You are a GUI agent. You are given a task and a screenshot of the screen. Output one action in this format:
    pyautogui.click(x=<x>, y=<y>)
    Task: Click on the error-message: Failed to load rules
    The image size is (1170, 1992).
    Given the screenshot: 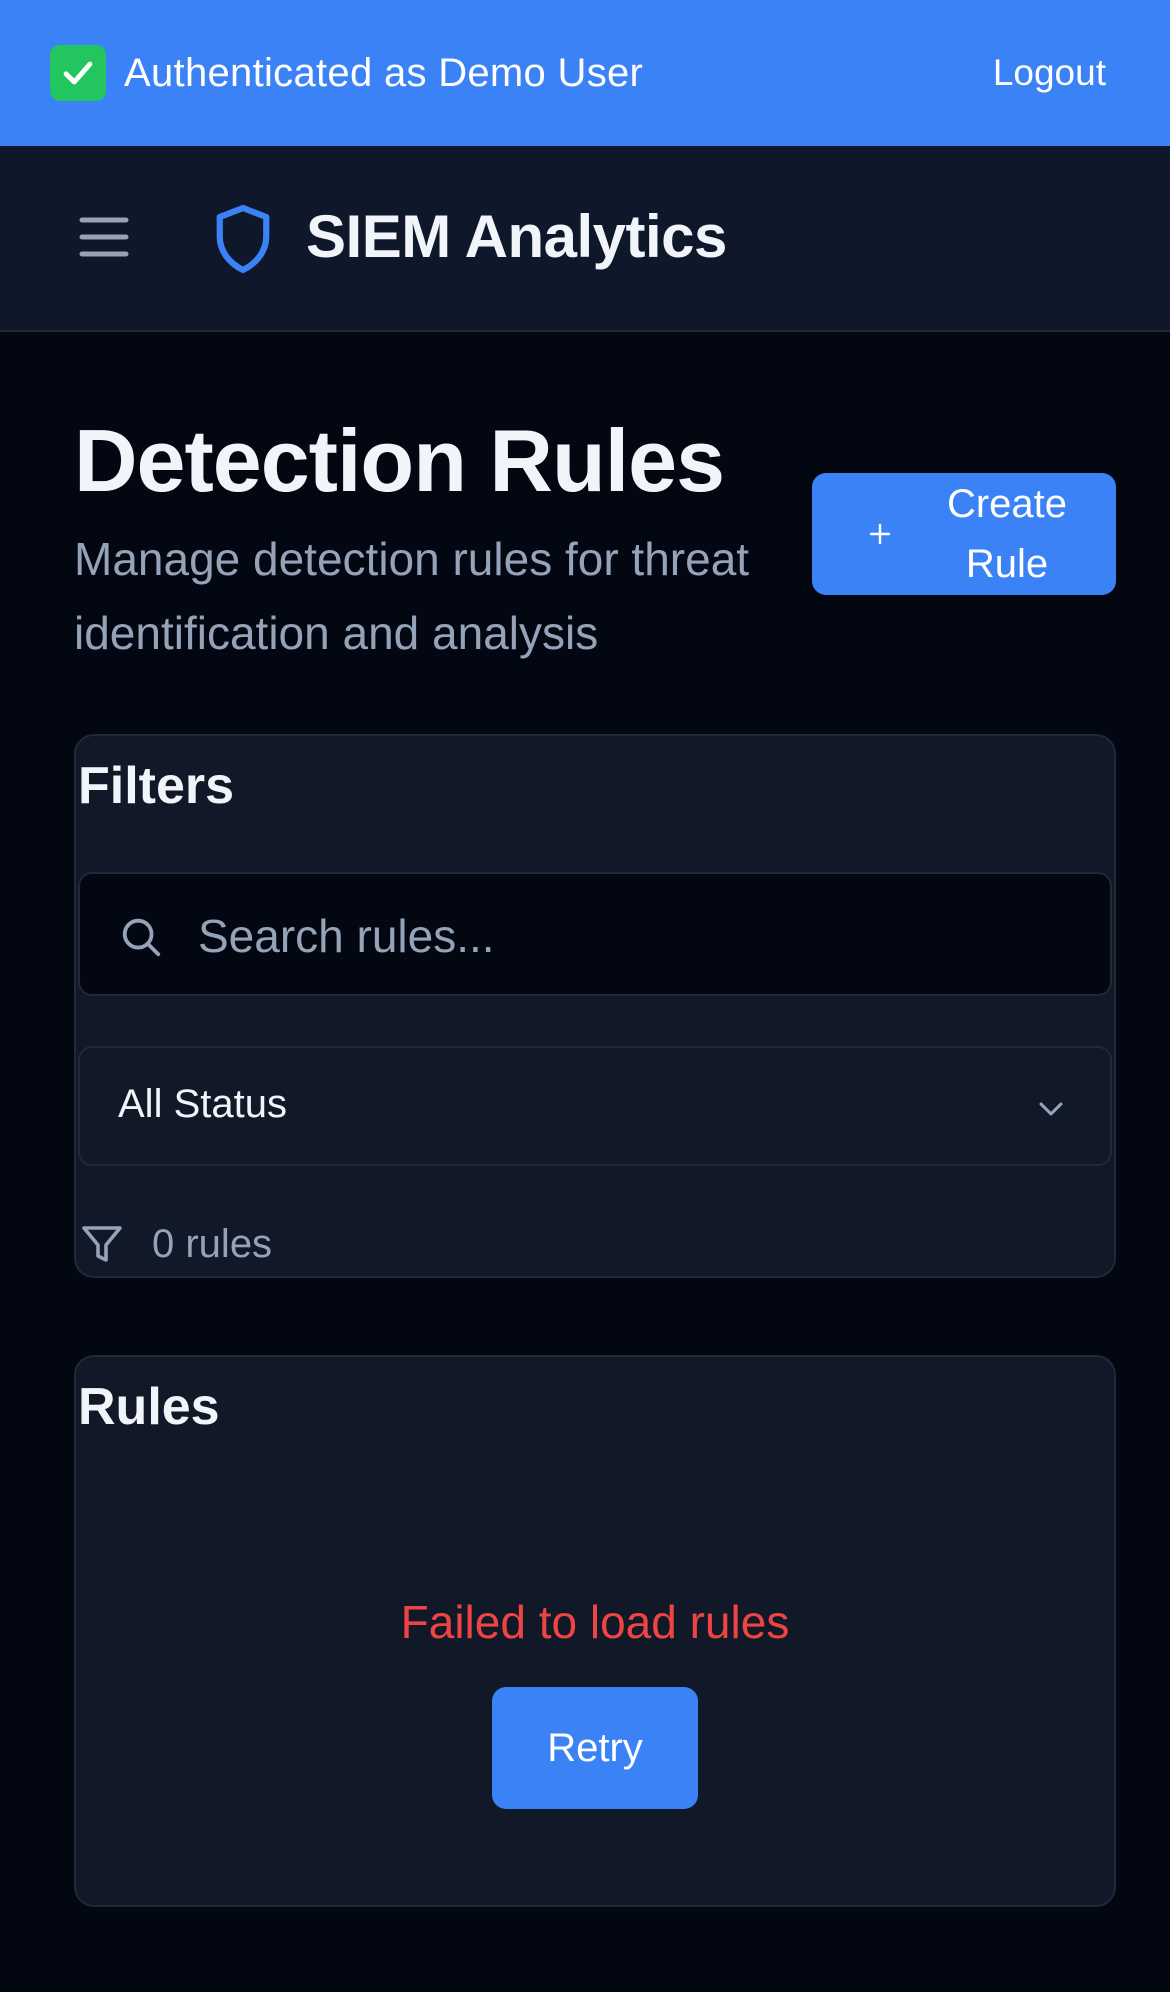 What is the action you would take?
    pyautogui.click(x=595, y=1622)
    